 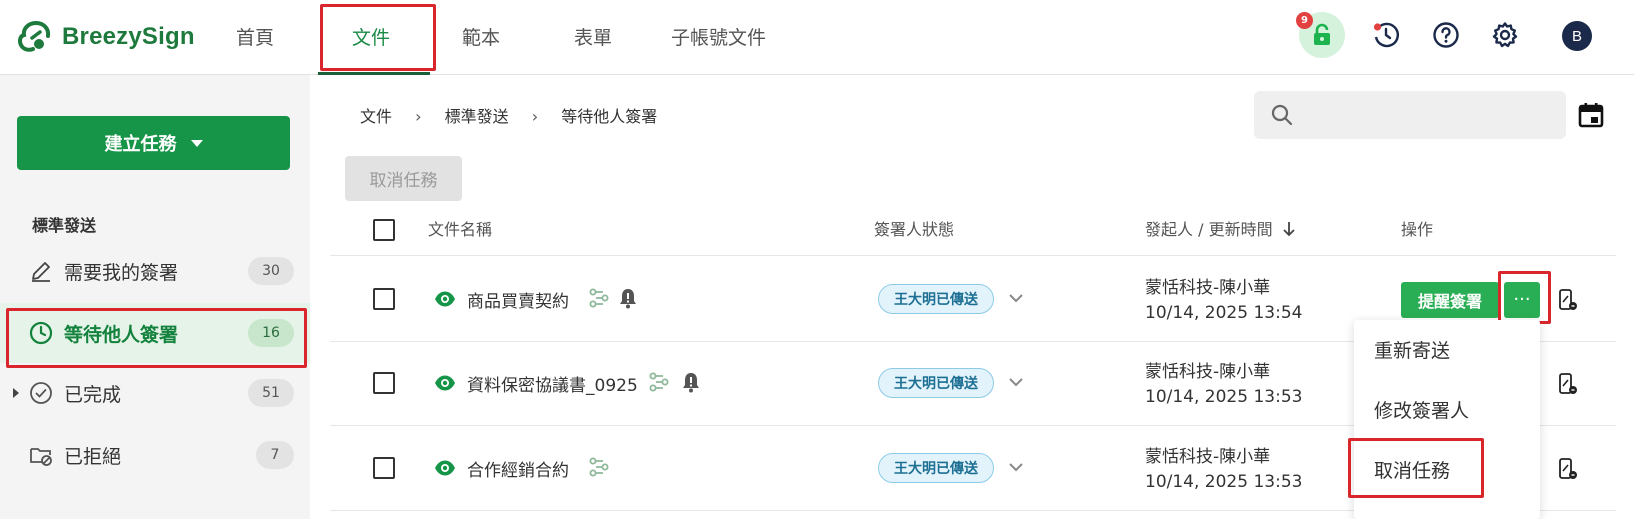 What do you see at coordinates (156, 338) in the screenshot?
I see `highlight-sidebar-active` at bounding box center [156, 338].